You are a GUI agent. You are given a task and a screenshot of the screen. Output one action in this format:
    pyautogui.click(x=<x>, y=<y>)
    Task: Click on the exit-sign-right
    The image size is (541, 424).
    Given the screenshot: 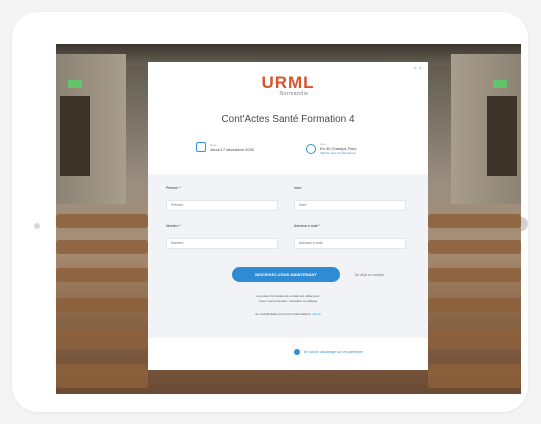 What is the action you would take?
    pyautogui.click(x=500, y=84)
    